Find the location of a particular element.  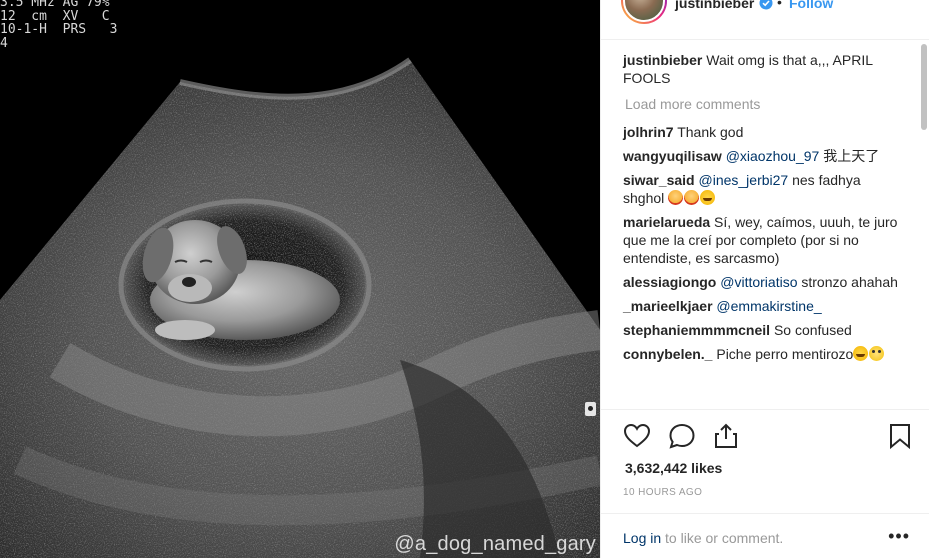

comment-item: stephaniemmmmcneil So confused is located at coordinates (764, 330).